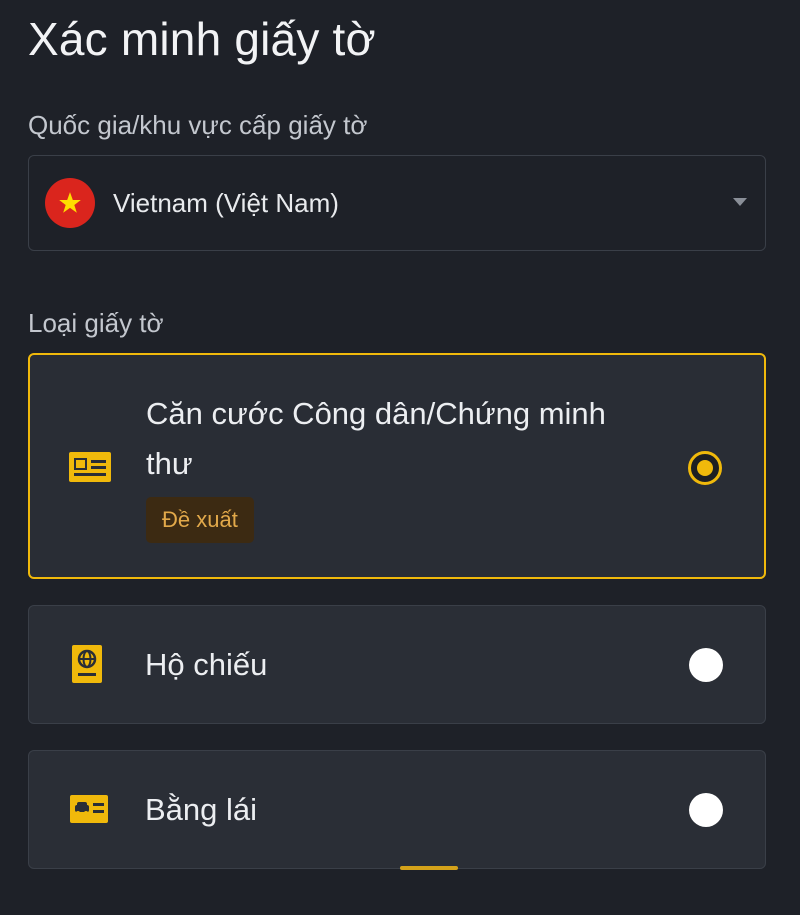 This screenshot has width=800, height=915. What do you see at coordinates (376, 413) in the screenshot?
I see `option-id-card-title-line1: Căn cước Công dân/Chứng minh` at bounding box center [376, 413].